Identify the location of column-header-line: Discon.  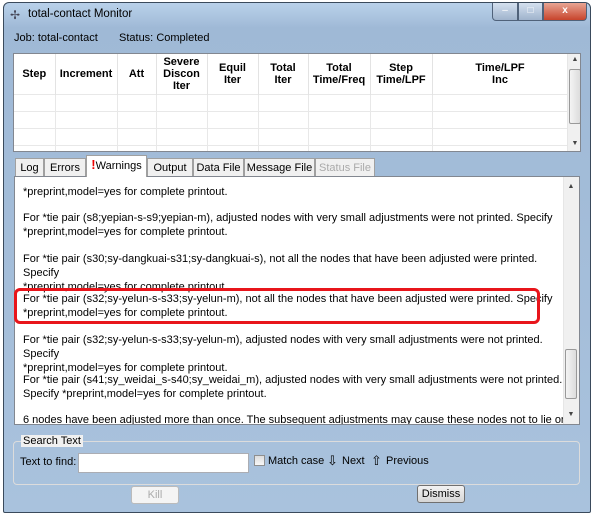
(181, 73).